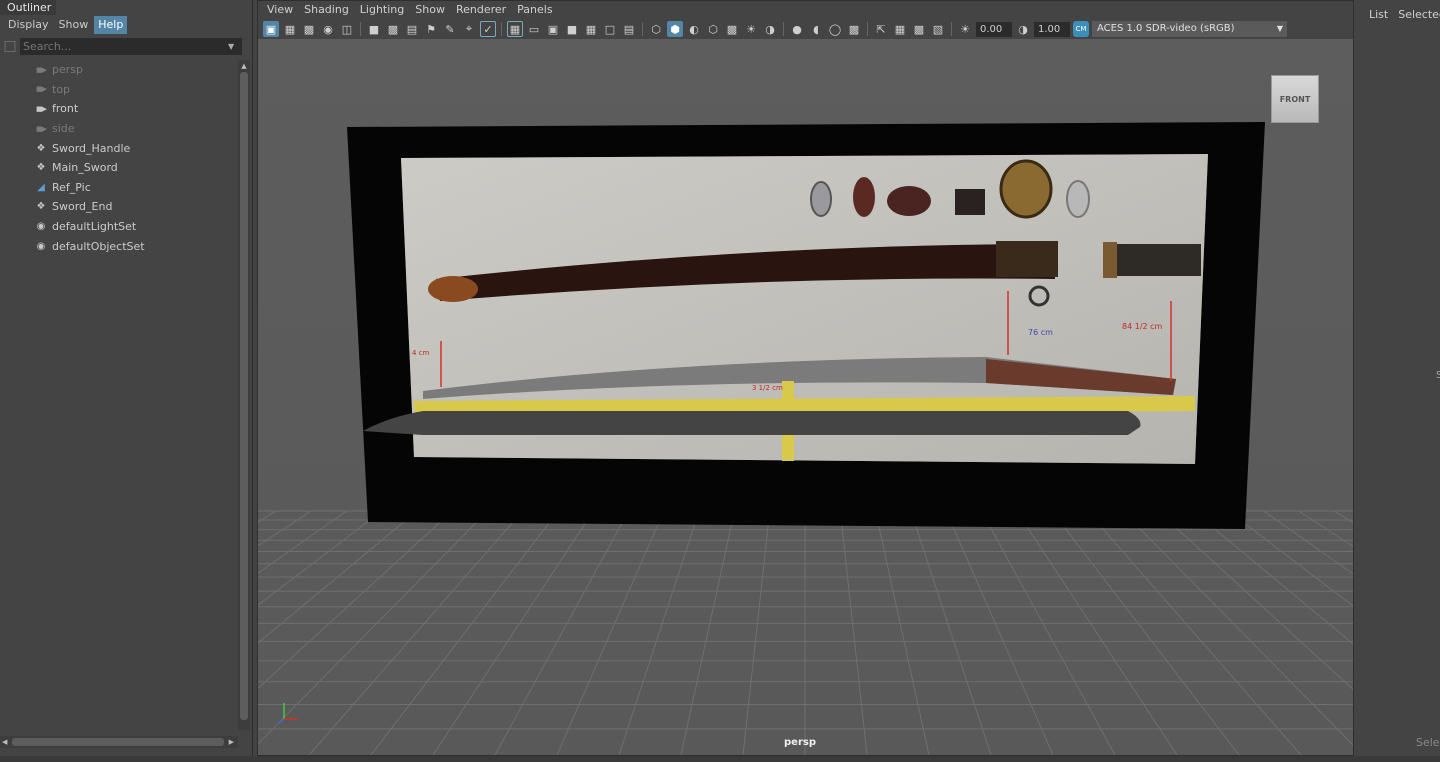 The image size is (1440, 762). Describe the element at coordinates (694, 29) in the screenshot. I see `default-material-icon: ◐` at that location.